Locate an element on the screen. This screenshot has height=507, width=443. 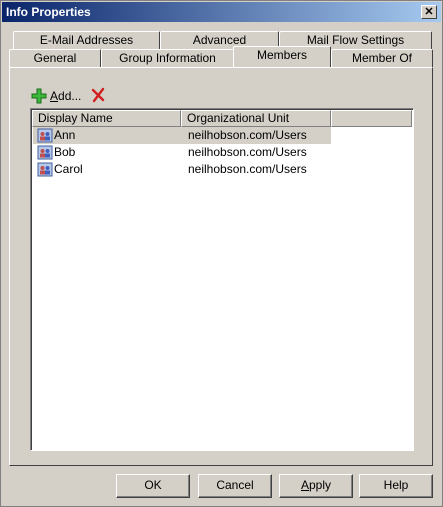
title-bar: Info Properties ✕ is located at coordinates (221, 12).